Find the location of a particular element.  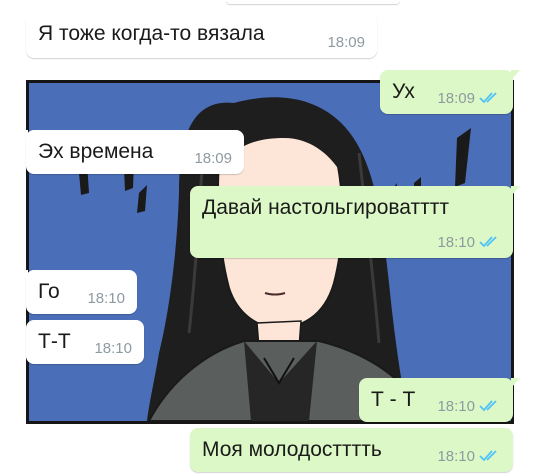

message-outgoing: Ух 18:09 is located at coordinates (450, 92).